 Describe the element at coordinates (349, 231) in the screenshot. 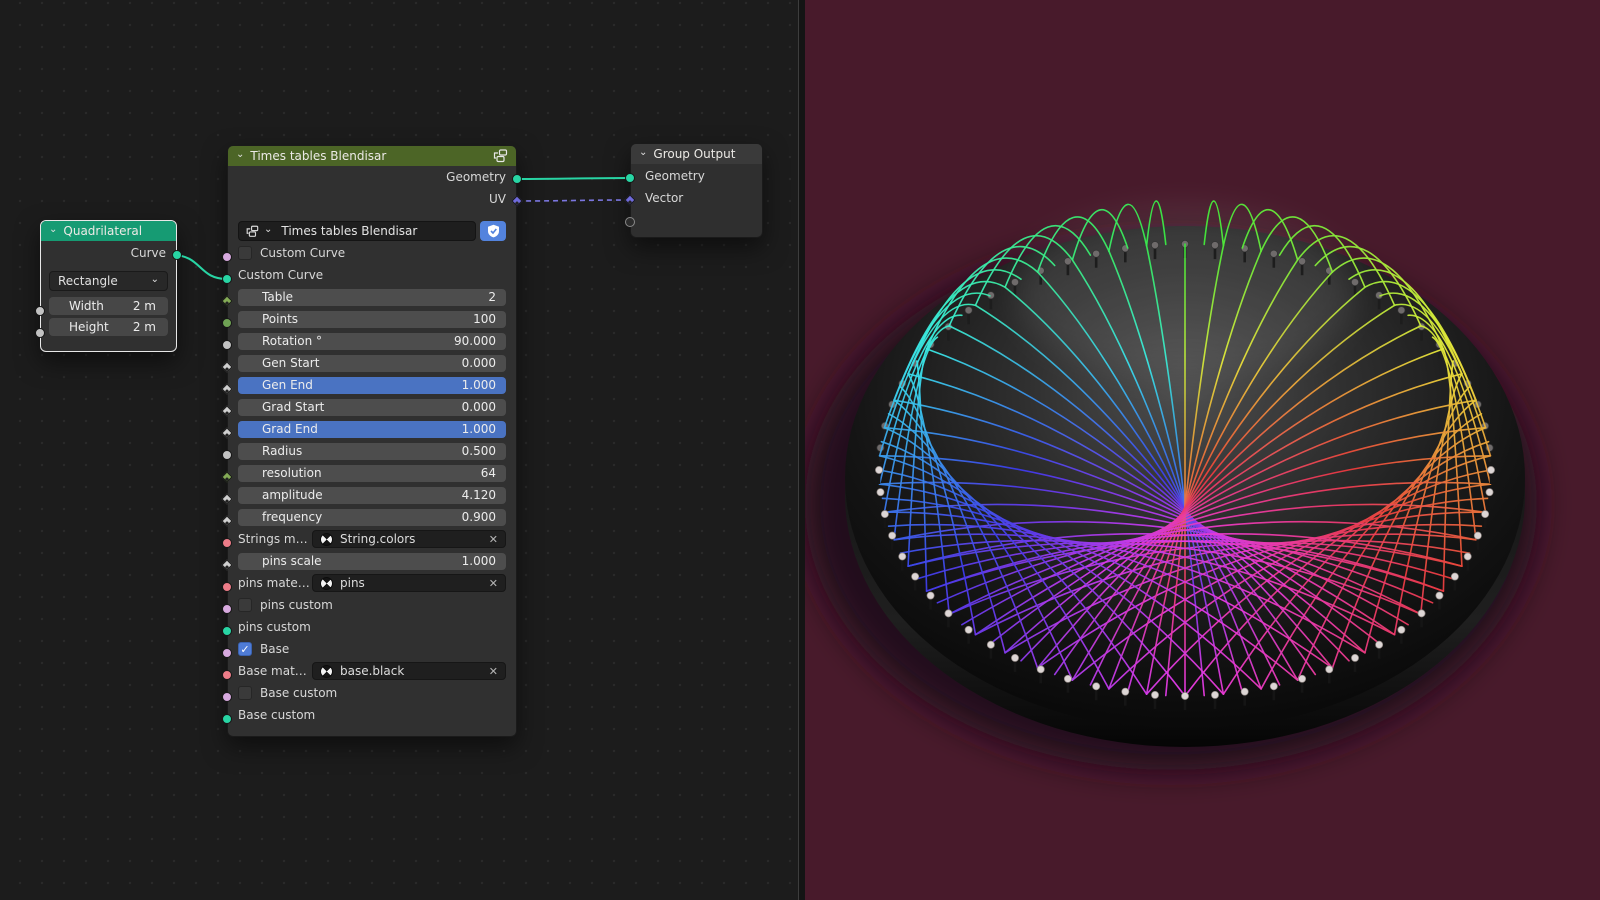

I see `nodetree-name-text: Times tables Blendisar` at that location.